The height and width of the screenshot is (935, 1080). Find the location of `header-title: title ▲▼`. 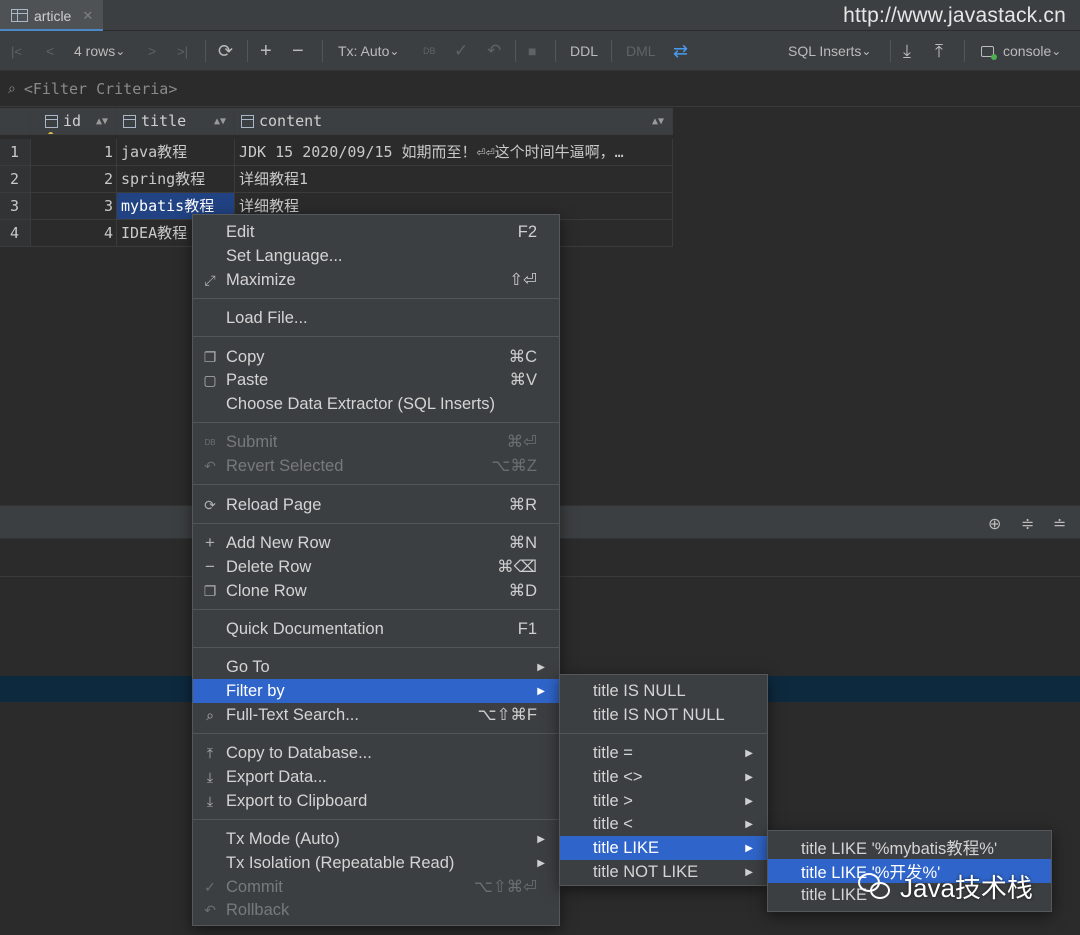

header-title: title ▲▼ is located at coordinates (176, 121).